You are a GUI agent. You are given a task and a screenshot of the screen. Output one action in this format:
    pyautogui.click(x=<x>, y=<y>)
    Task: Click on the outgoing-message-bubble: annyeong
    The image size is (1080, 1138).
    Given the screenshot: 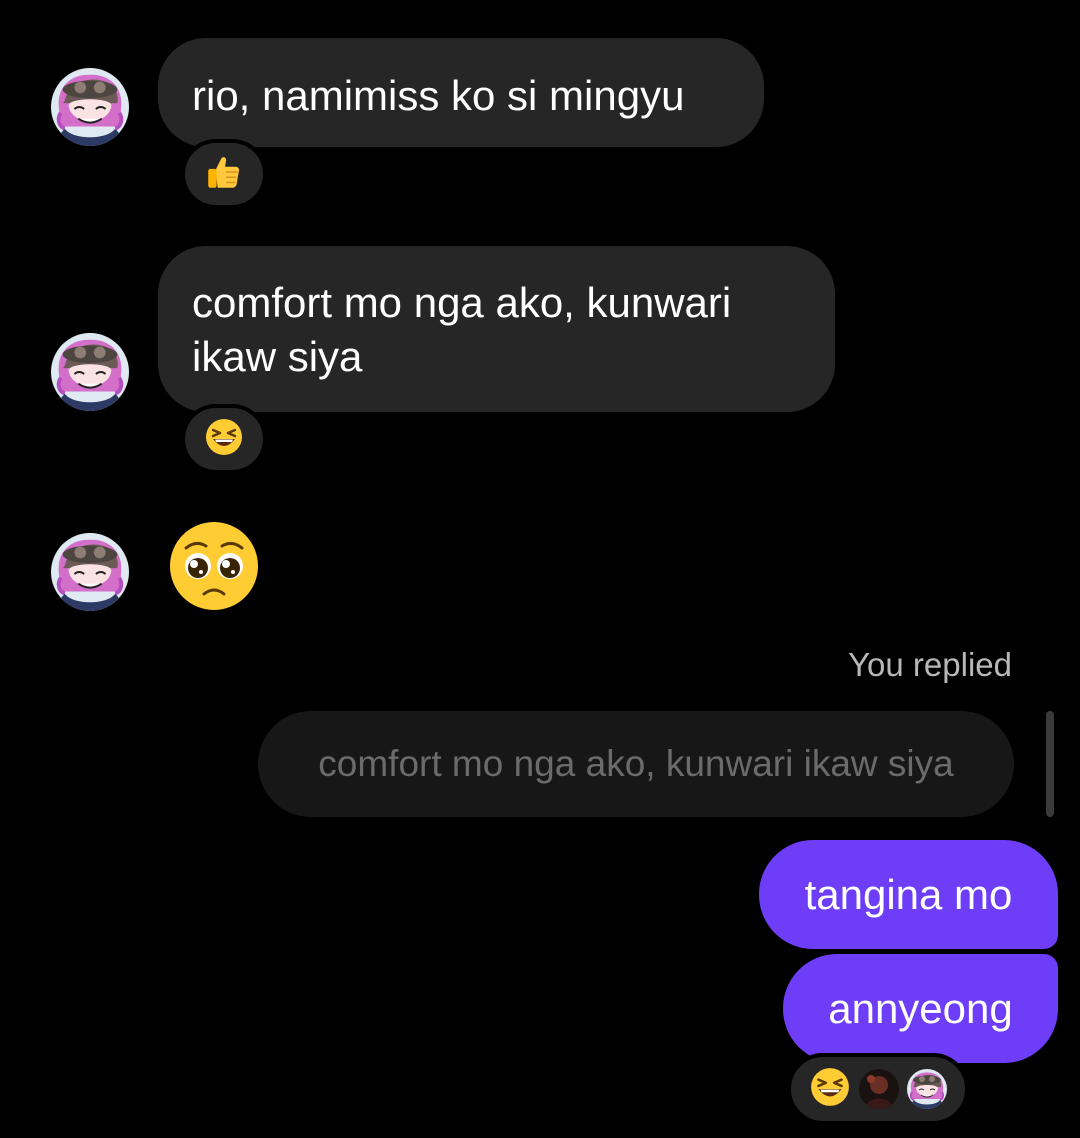 What is the action you would take?
    pyautogui.click(x=920, y=1008)
    